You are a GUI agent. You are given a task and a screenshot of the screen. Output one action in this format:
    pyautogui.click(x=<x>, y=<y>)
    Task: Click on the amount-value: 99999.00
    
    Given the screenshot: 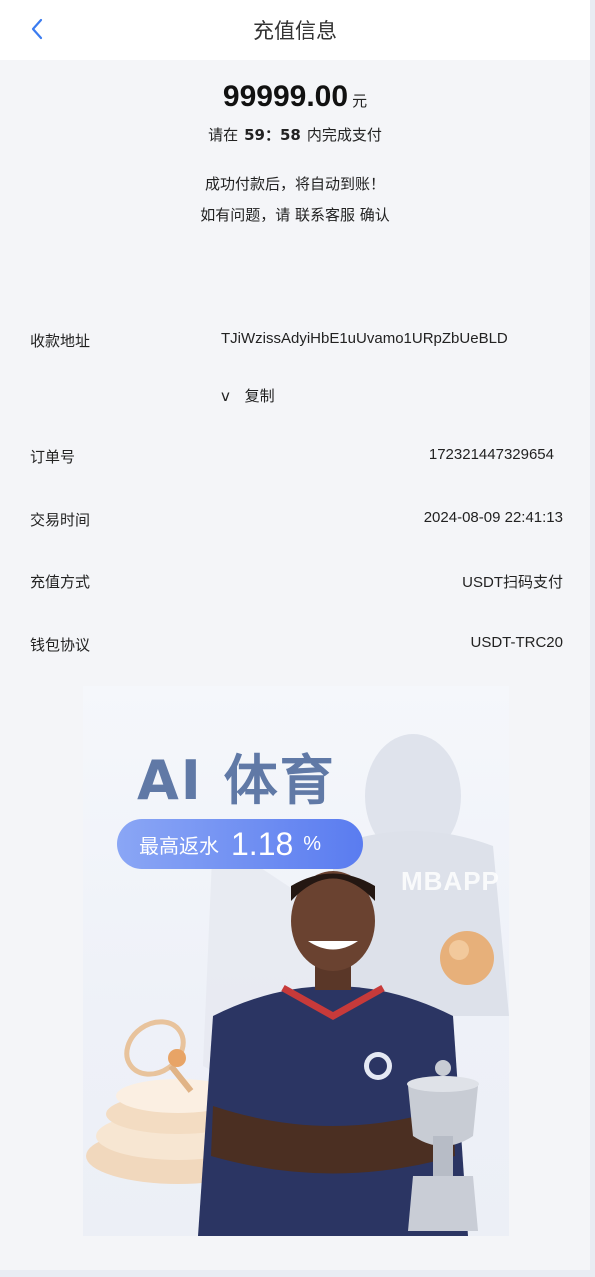 What is the action you would take?
    pyautogui.click(x=285, y=96)
    